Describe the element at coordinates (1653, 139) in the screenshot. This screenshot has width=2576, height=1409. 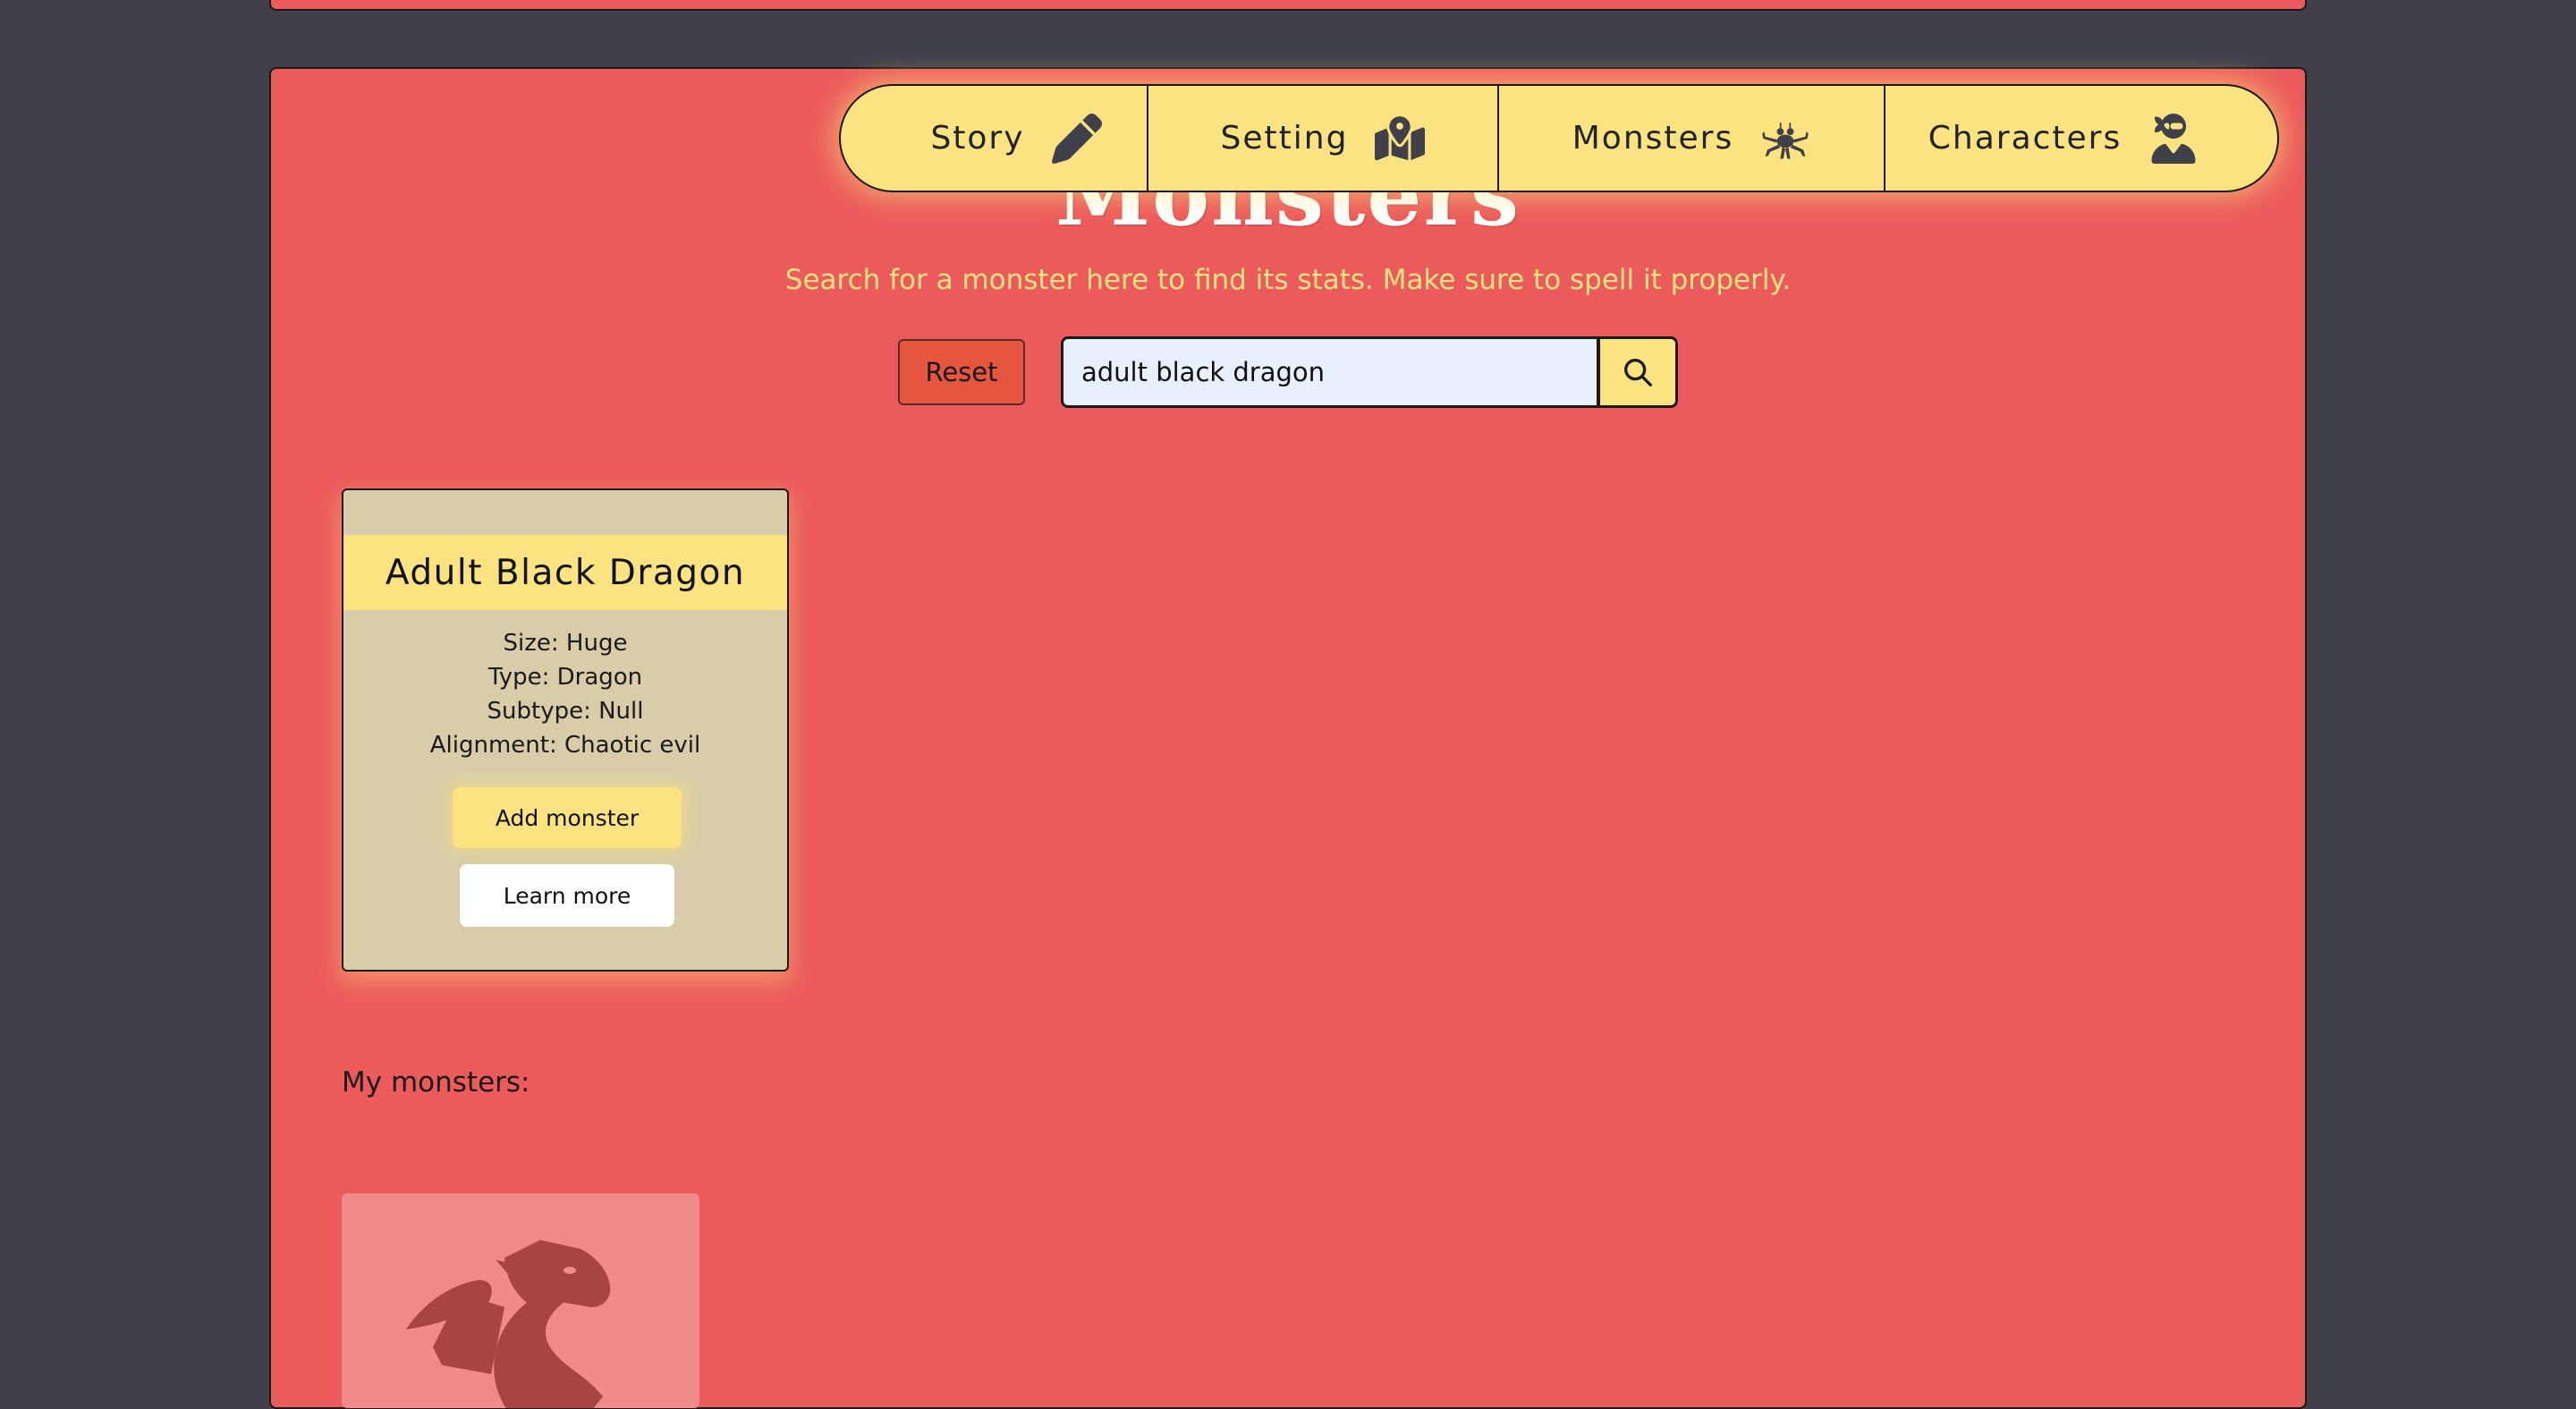
I see `nav-item-label: Monsters` at that location.